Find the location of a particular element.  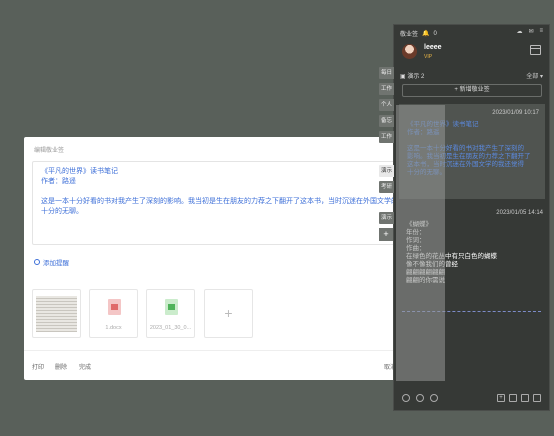

grid-icon is located at coordinates (513, 398).